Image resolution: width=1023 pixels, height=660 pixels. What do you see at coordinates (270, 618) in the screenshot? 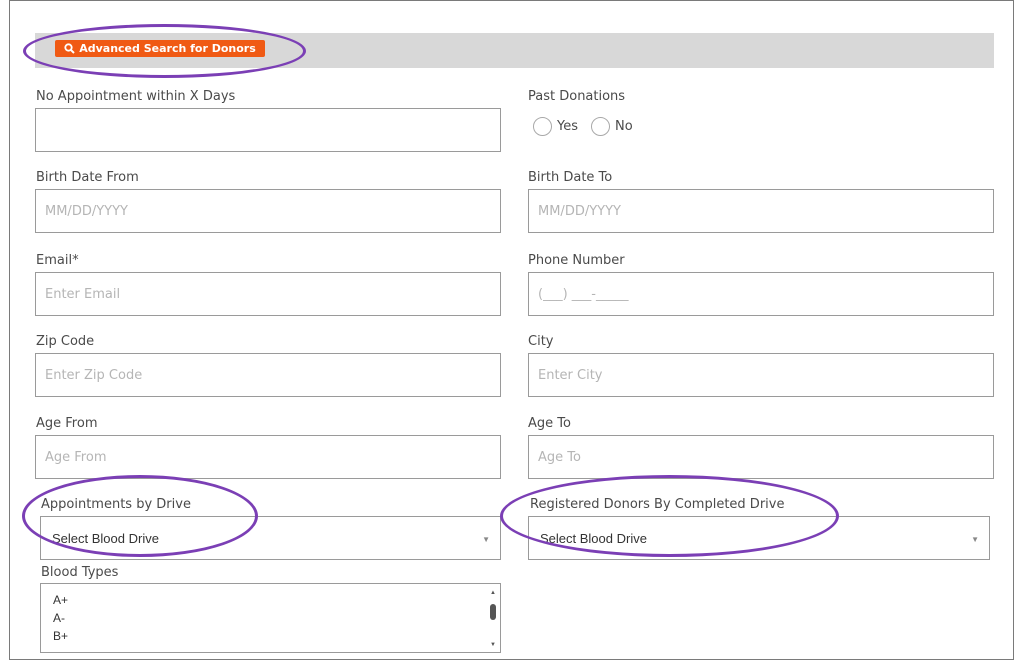
I see `blood-types-listbox: A+ A- B+ ▲ ▼` at bounding box center [270, 618].